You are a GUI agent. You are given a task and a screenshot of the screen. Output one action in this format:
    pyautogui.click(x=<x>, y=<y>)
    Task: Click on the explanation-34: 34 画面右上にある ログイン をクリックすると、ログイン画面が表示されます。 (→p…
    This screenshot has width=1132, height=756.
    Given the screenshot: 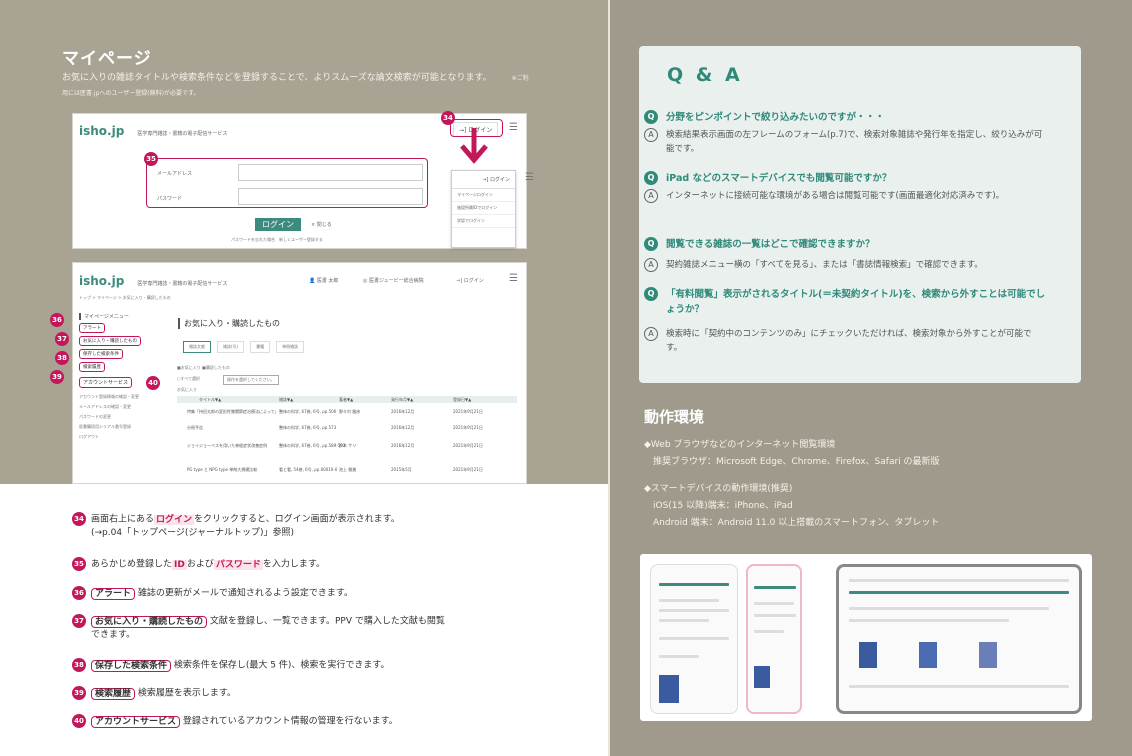 What is the action you would take?
    pyautogui.click(x=302, y=526)
    